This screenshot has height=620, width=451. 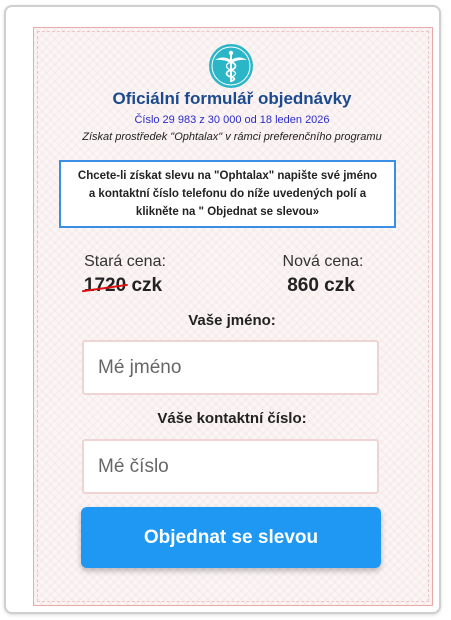 What do you see at coordinates (230, 367) in the screenshot?
I see `name-input` at bounding box center [230, 367].